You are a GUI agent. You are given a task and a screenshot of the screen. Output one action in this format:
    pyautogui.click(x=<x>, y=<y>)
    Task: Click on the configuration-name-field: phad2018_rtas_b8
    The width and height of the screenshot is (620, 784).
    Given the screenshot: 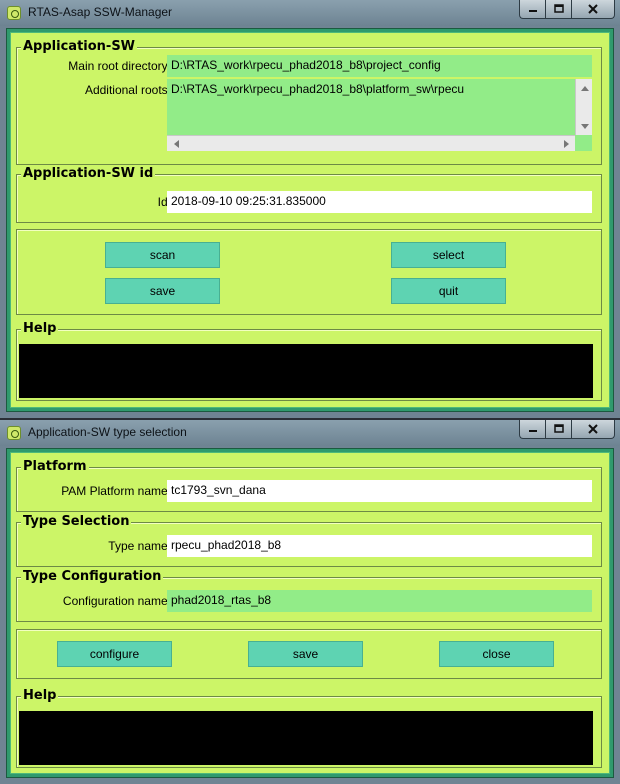 What is the action you would take?
    pyautogui.click(x=379, y=601)
    